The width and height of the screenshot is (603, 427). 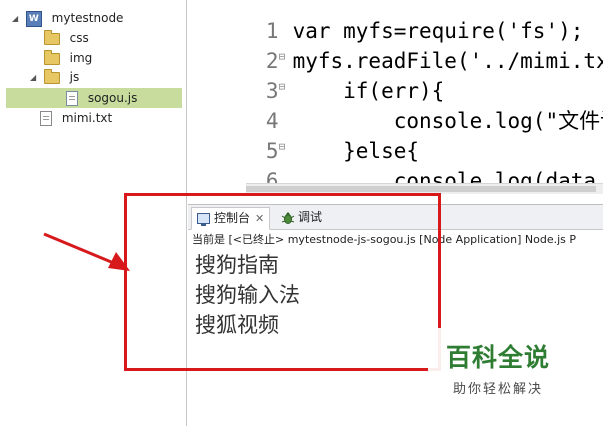 What do you see at coordinates (497, 389) in the screenshot?
I see `watermark-subtitle: 助你轻松解决` at bounding box center [497, 389].